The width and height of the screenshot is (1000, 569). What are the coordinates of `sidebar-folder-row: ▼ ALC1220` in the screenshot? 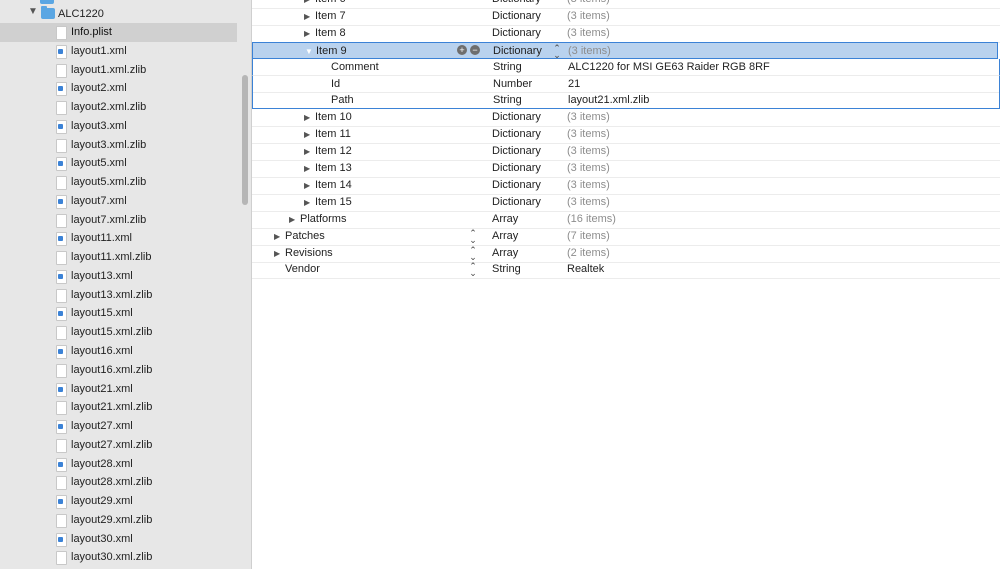 It's located at (125, 14).